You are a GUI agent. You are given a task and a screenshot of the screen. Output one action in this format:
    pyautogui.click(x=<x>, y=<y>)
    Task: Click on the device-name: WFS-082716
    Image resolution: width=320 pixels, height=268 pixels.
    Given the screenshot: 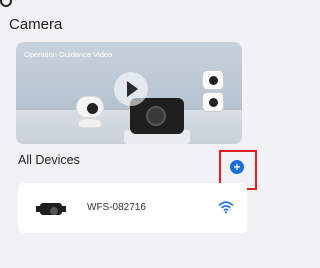 What is the action you would take?
    pyautogui.click(x=116, y=207)
    